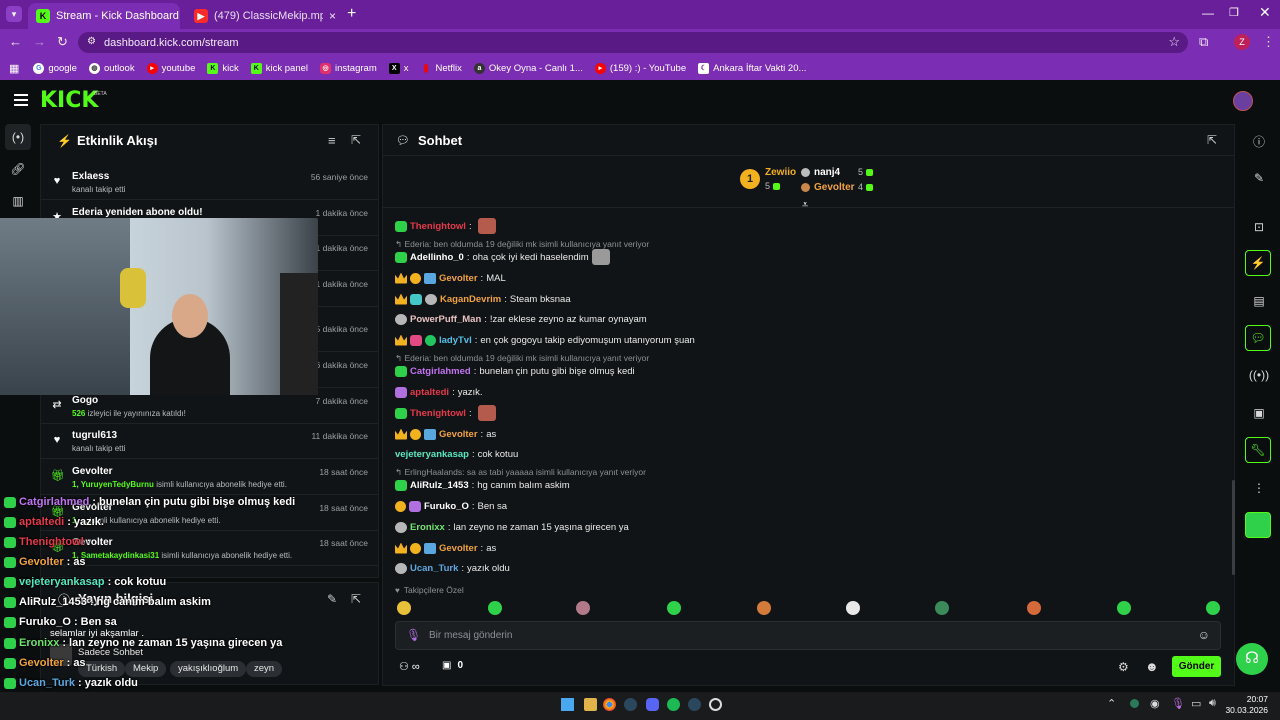  I want to click on leader-third: Gevolter, so click(828, 187).